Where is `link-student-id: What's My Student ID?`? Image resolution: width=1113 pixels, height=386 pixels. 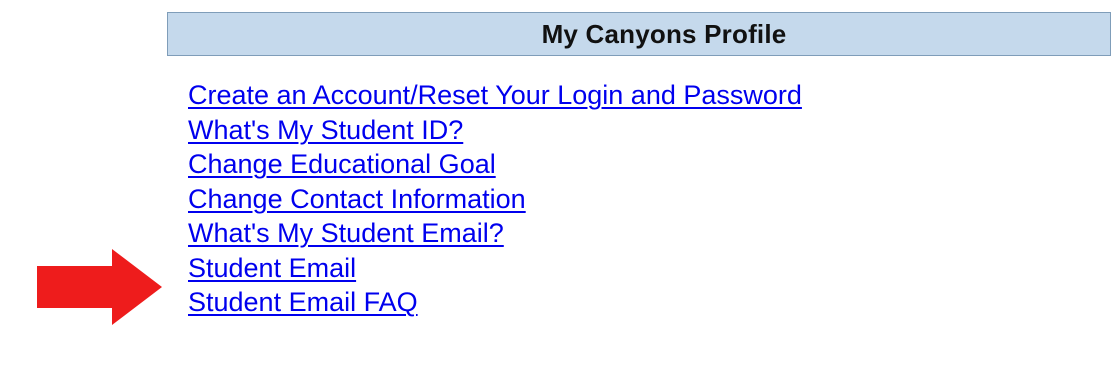 link-student-id: What's My Student ID? is located at coordinates (325, 130).